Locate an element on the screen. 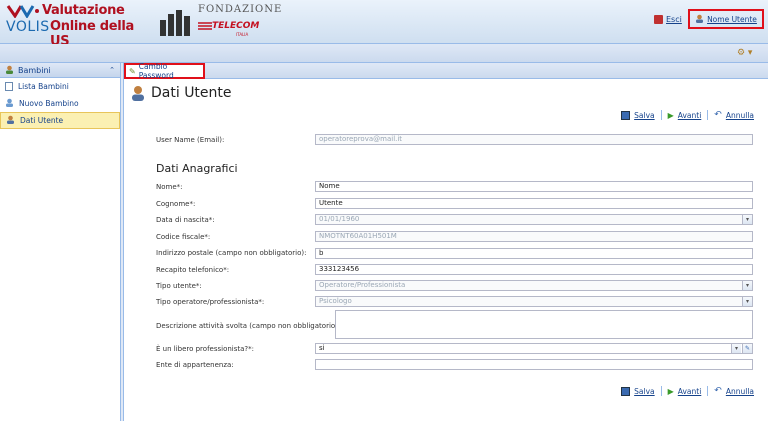  libero-professionista-label: È un libero professionista?*: is located at coordinates (205, 349).